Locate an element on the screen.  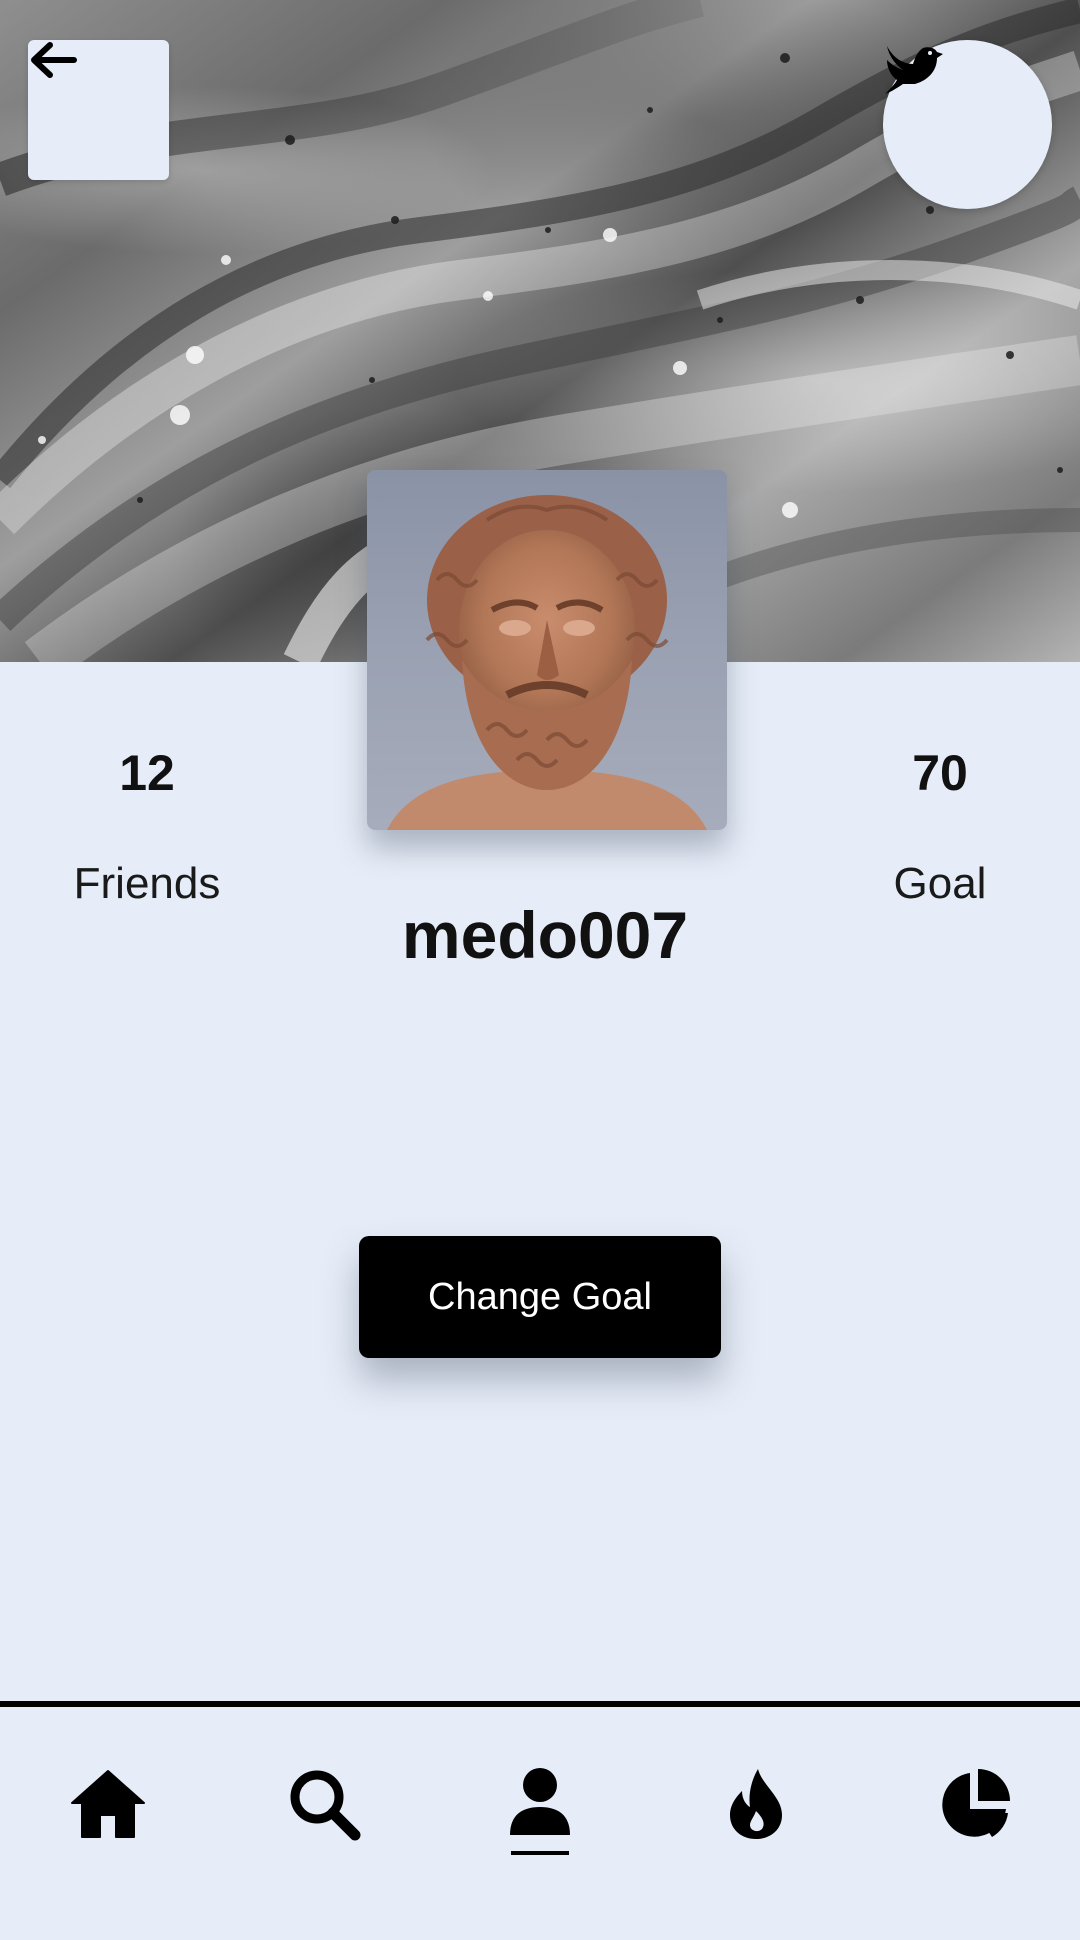
nav-item-search is located at coordinates (324, 1837).